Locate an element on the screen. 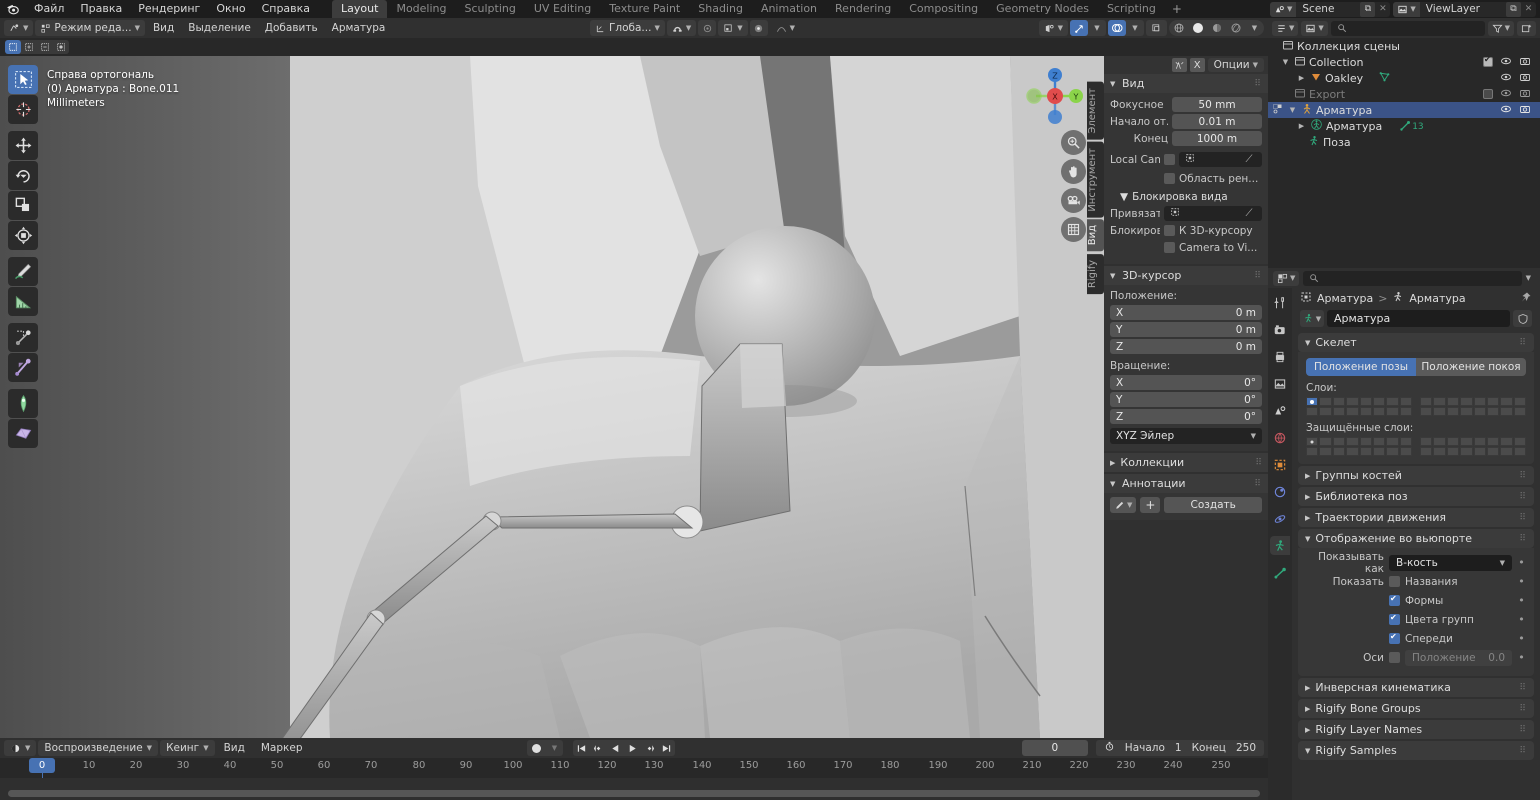  add-annotation-button: + is located at coordinates (1150, 505).